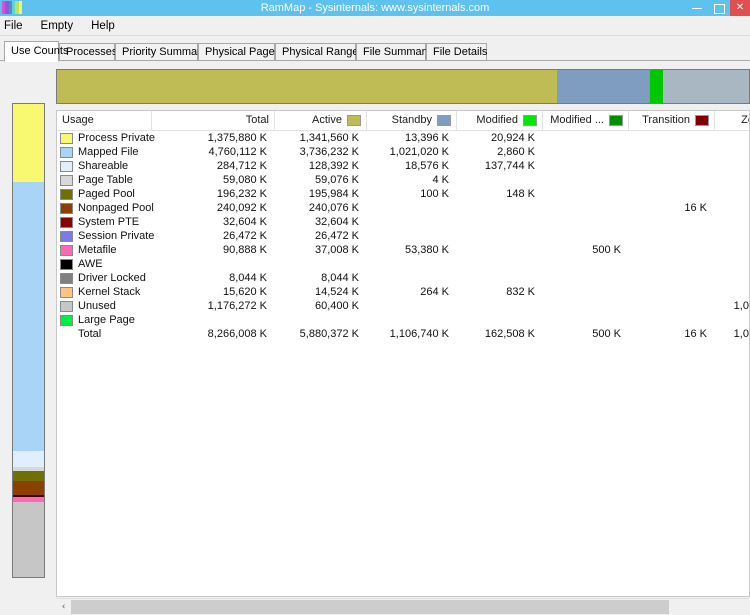  I want to click on cell-total: 8,266,008 K, so click(237, 334).